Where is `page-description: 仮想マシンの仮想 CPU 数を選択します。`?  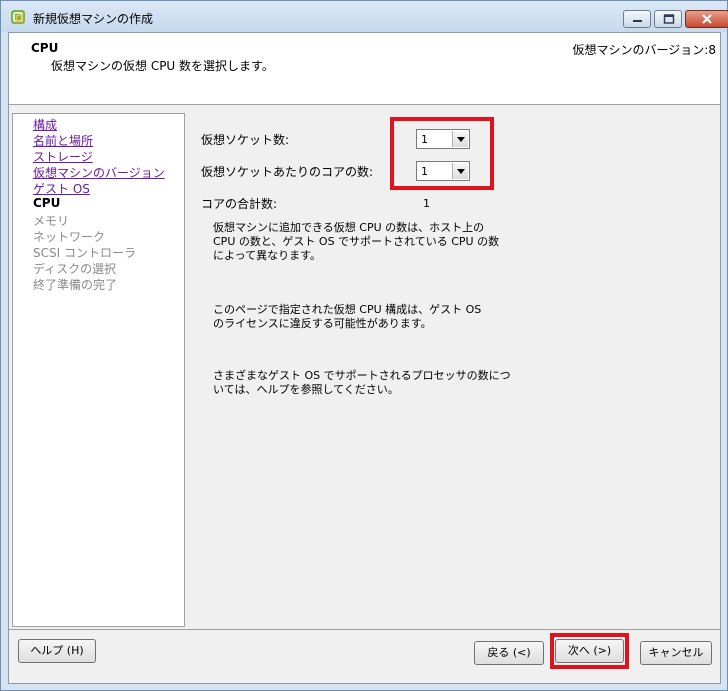 page-description: 仮想マシンの仮想 CPU 数を選択します。 is located at coordinates (162, 66).